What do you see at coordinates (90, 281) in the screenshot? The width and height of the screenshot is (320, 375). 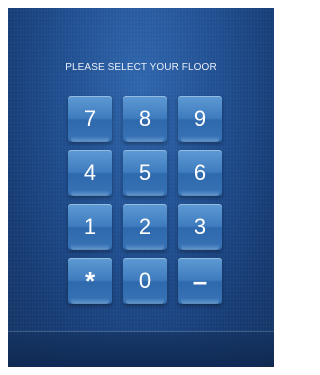 I see `key-star: *` at bounding box center [90, 281].